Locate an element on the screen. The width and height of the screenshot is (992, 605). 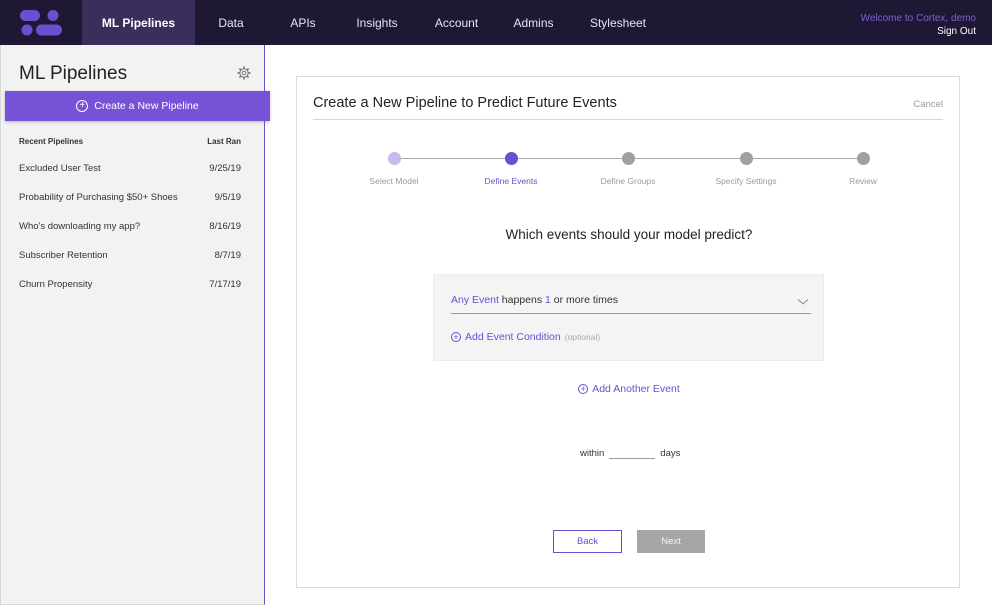
add-event-condition-button: + Add Event Condition (optional) is located at coordinates (525, 337).